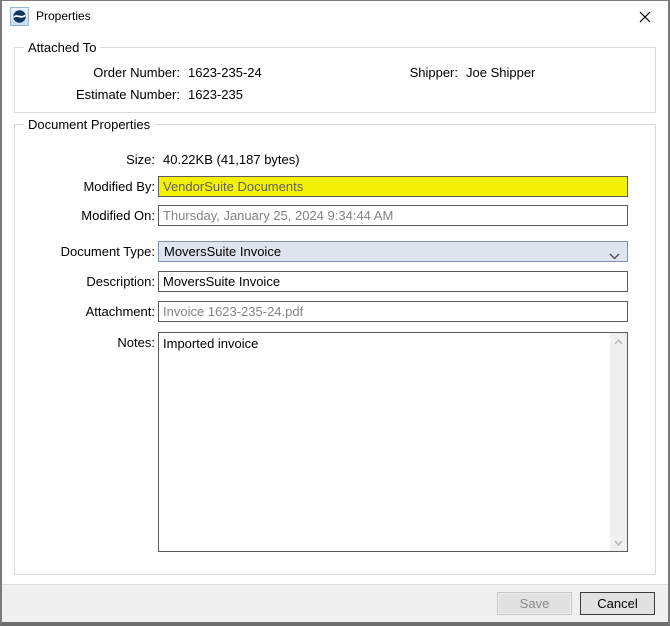 This screenshot has height=626, width=670. I want to click on attachment-label: Attachment:, so click(120, 311).